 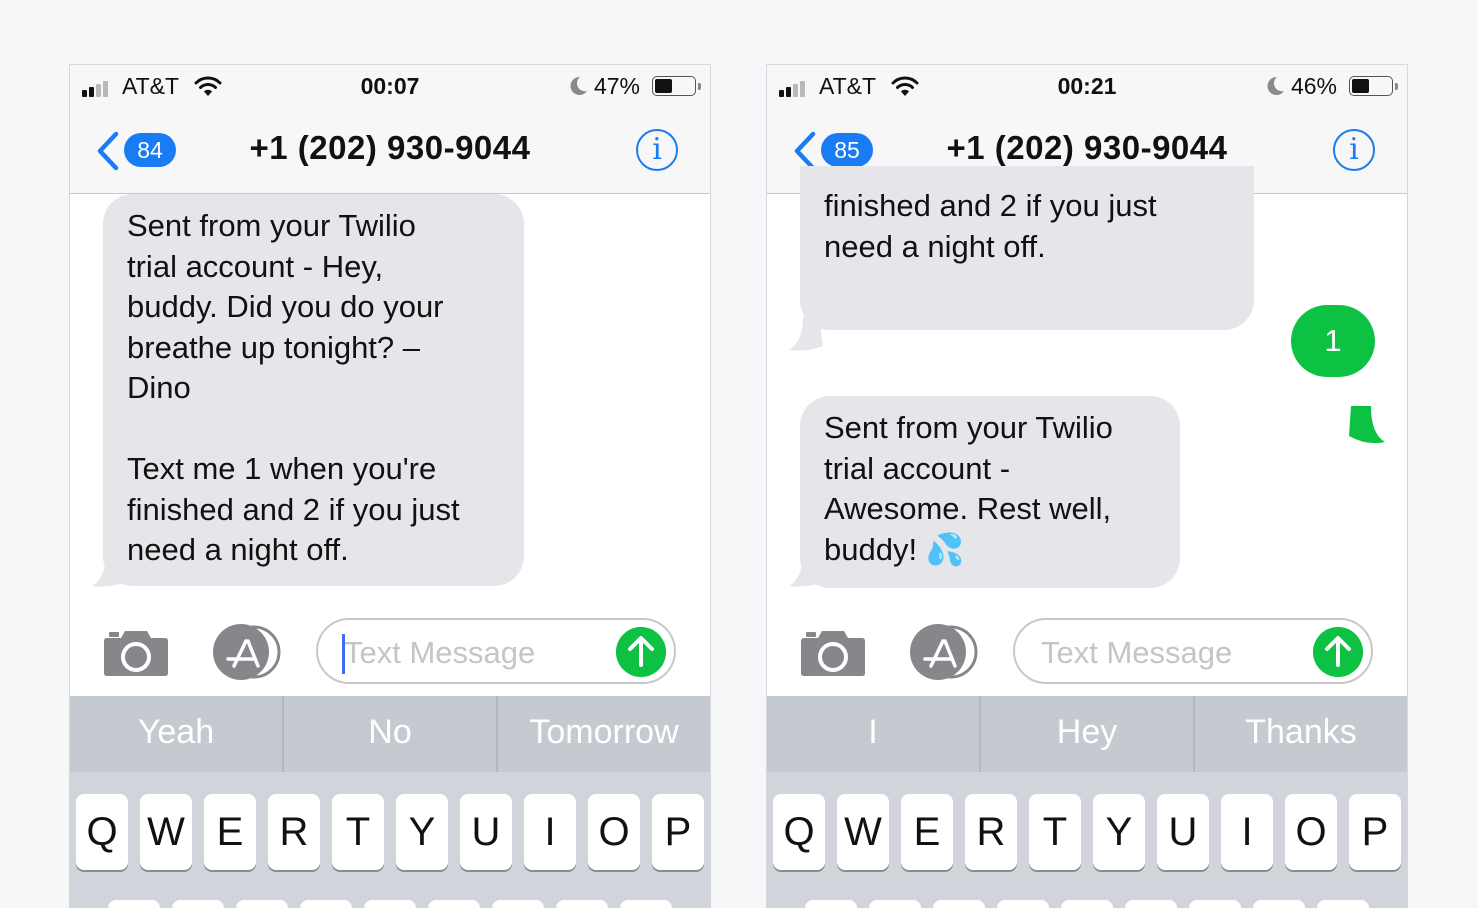 I want to click on battery-percentage: 47%, so click(x=616, y=86).